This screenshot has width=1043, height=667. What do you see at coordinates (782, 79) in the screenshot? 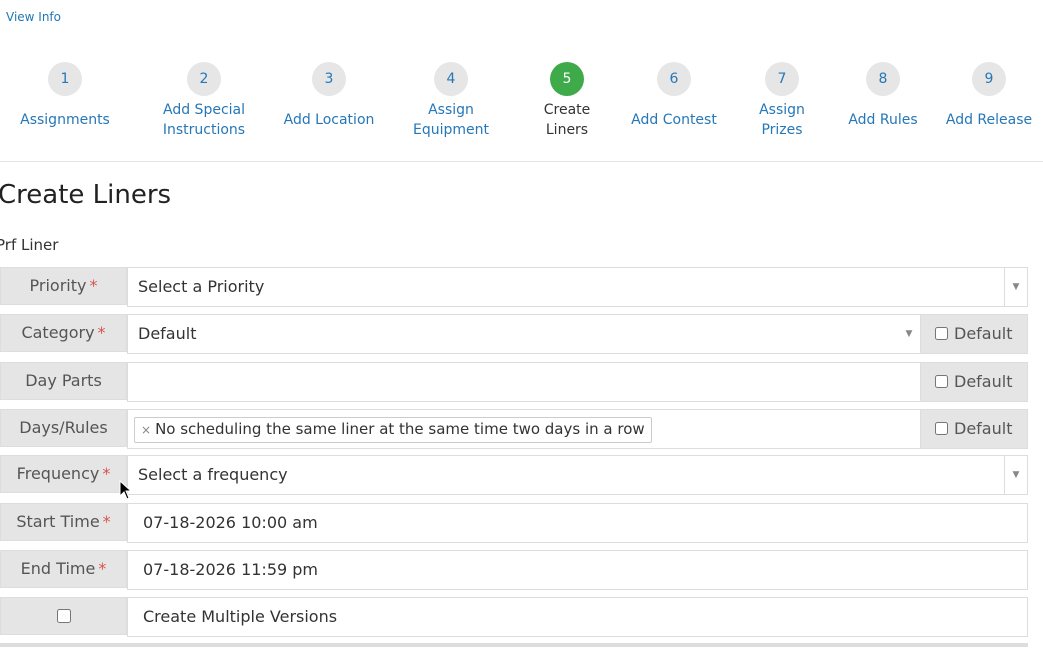
I see `step-number: 7` at bounding box center [782, 79].